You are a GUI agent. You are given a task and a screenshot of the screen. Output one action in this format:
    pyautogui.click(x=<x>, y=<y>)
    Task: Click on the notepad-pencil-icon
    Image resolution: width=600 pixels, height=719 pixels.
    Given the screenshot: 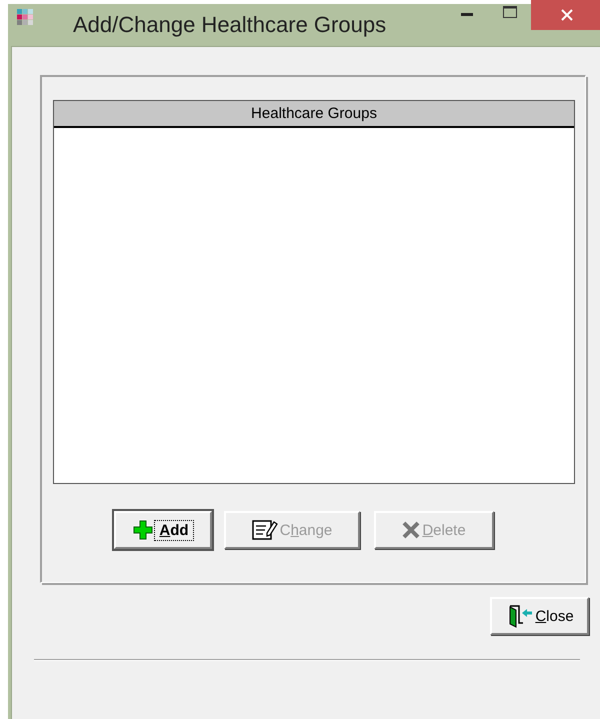 What is the action you would take?
    pyautogui.click(x=265, y=530)
    